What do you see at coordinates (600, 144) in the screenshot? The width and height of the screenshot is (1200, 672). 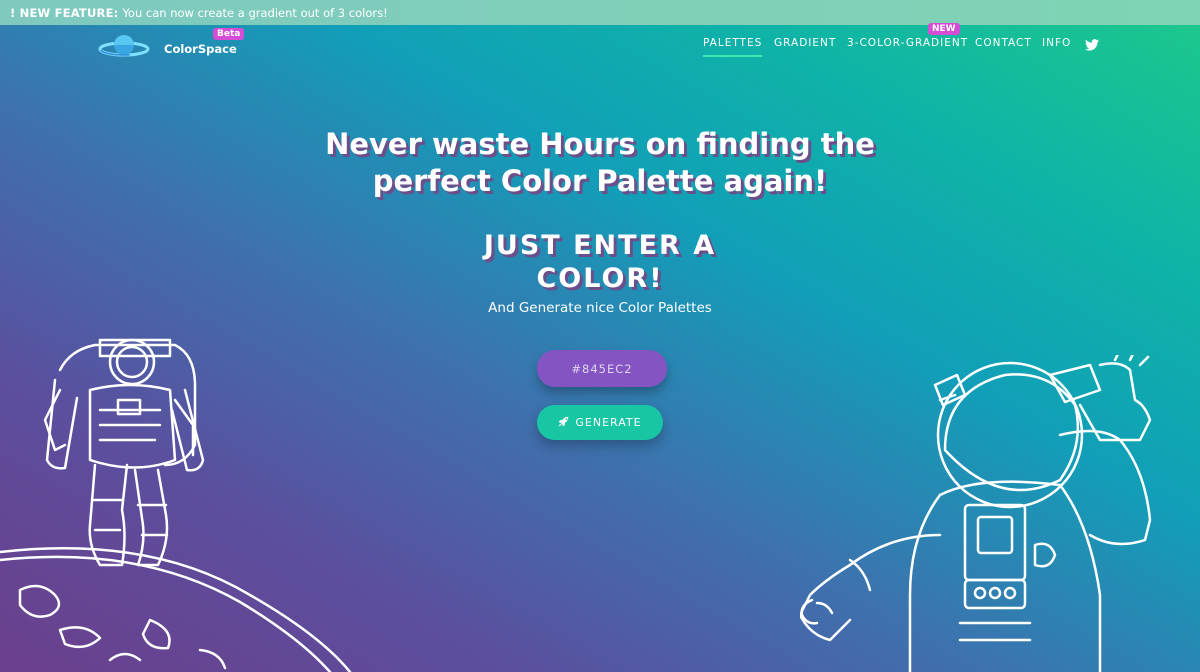 I see `hero-title-line1: Never waste Hours on finding the` at bounding box center [600, 144].